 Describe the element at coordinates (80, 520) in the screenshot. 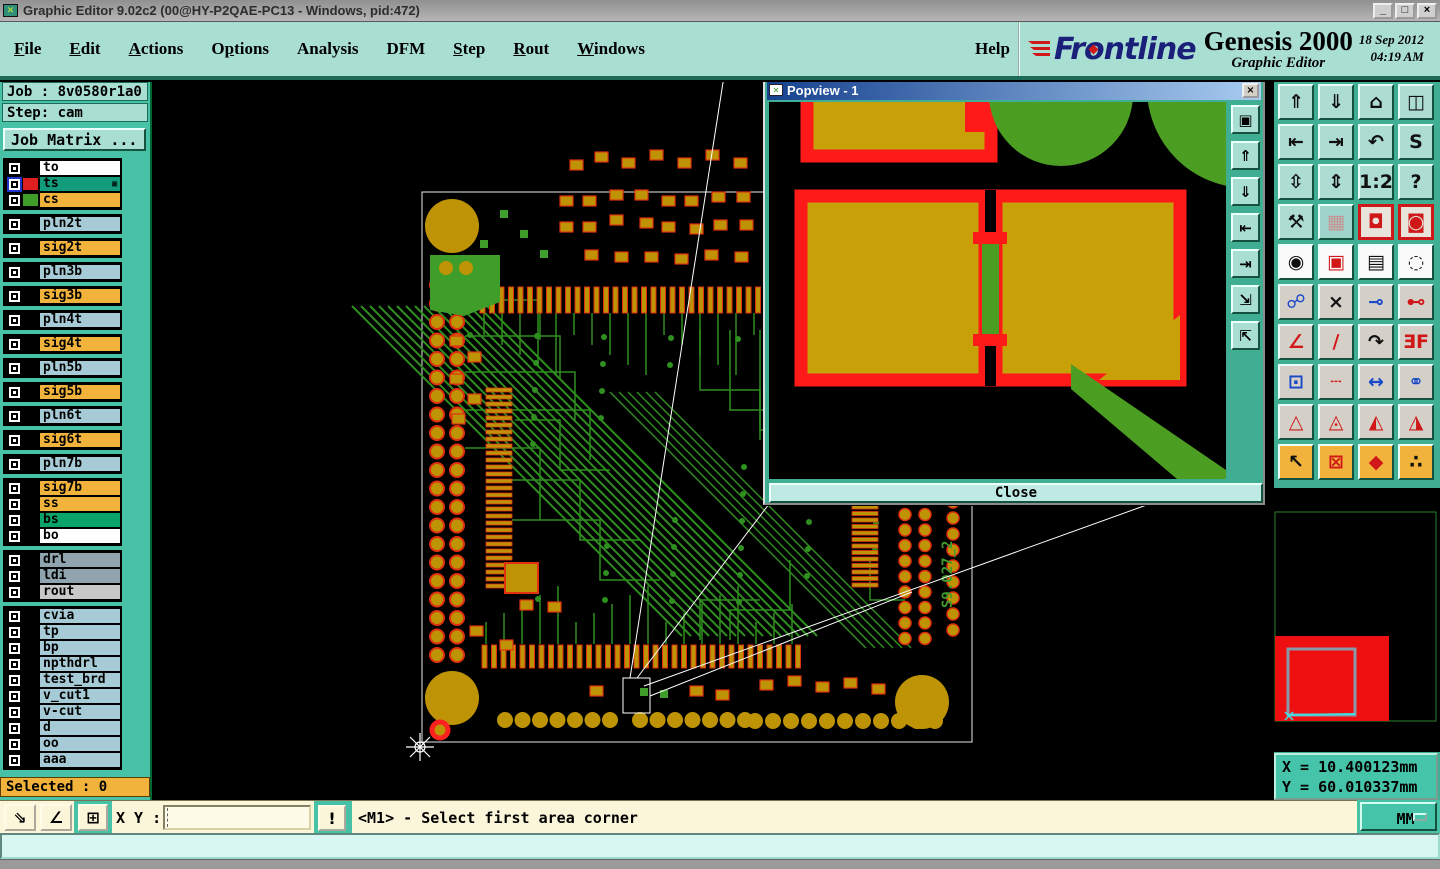

I see `layer-name: bs` at that location.